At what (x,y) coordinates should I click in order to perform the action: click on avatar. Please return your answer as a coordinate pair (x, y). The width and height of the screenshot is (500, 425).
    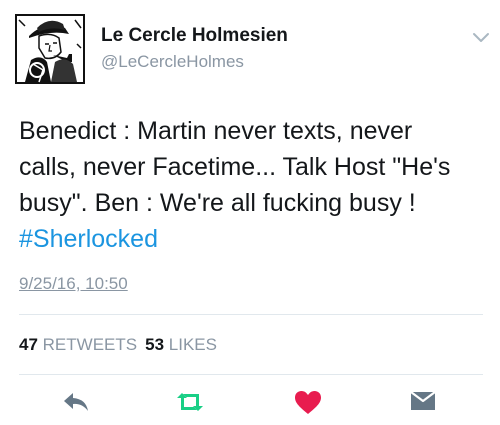
    Looking at the image, I should click on (50, 49).